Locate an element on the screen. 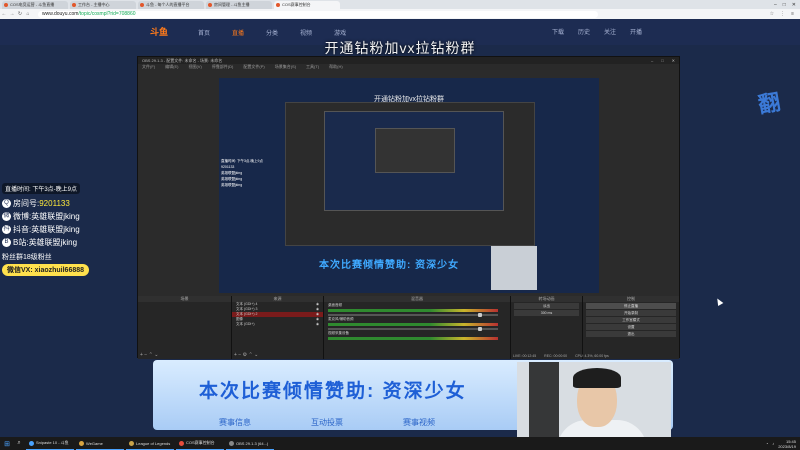 Image resolution: width=800 pixels, height=450 pixels. header-link: 历史 is located at coordinates (584, 31).